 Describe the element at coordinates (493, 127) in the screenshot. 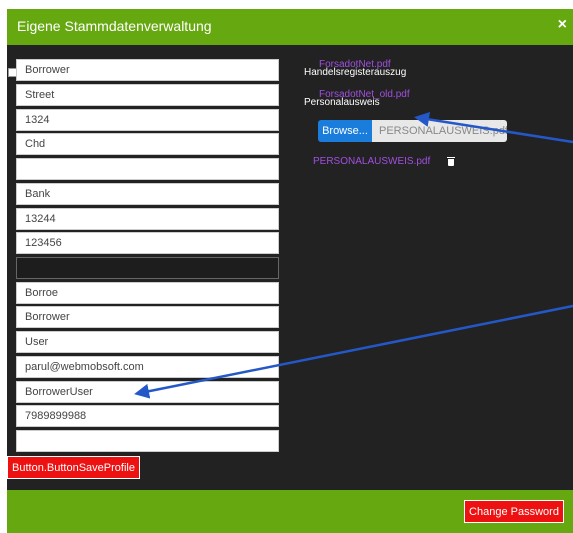

I see `annotation-arrow-upload` at that location.